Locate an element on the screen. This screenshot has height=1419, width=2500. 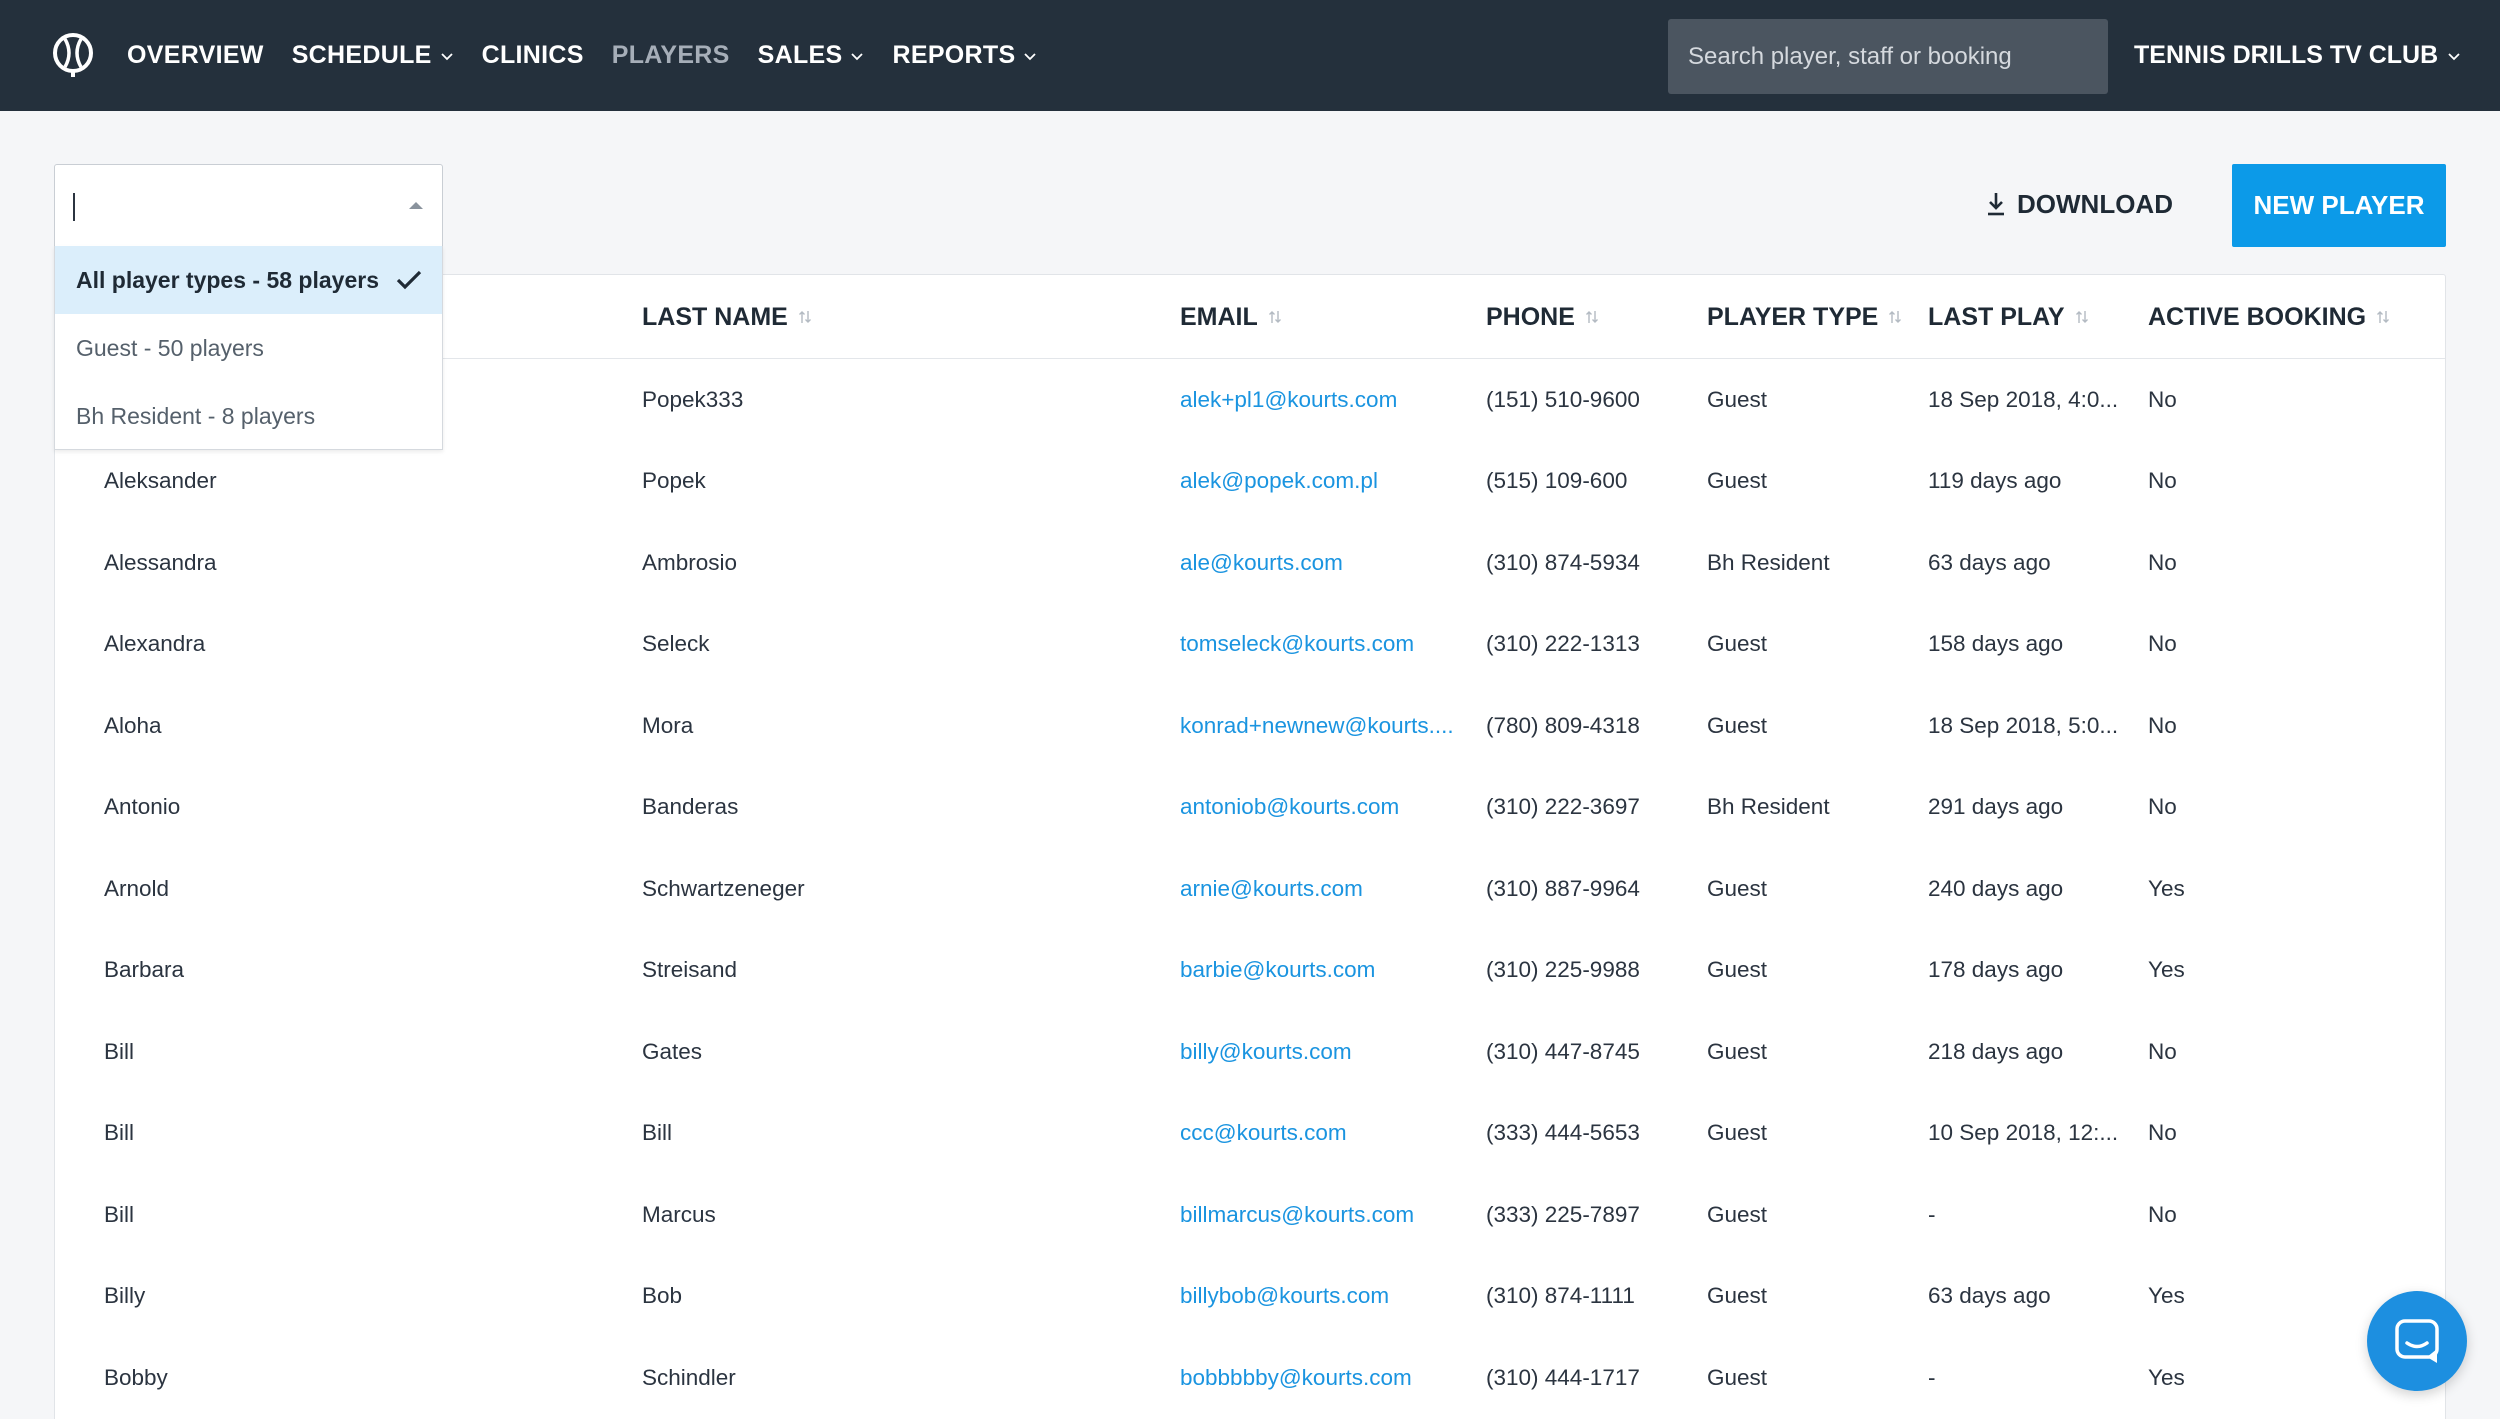
column-header-player-type: Player type is located at coordinates (1807, 317).